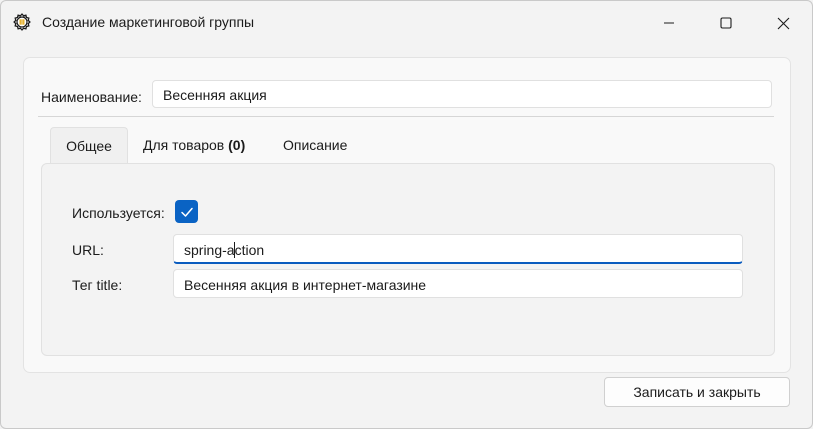 The height and width of the screenshot is (429, 813). Describe the element at coordinates (462, 94) in the screenshot. I see `name-input: Весенняя акция` at that location.